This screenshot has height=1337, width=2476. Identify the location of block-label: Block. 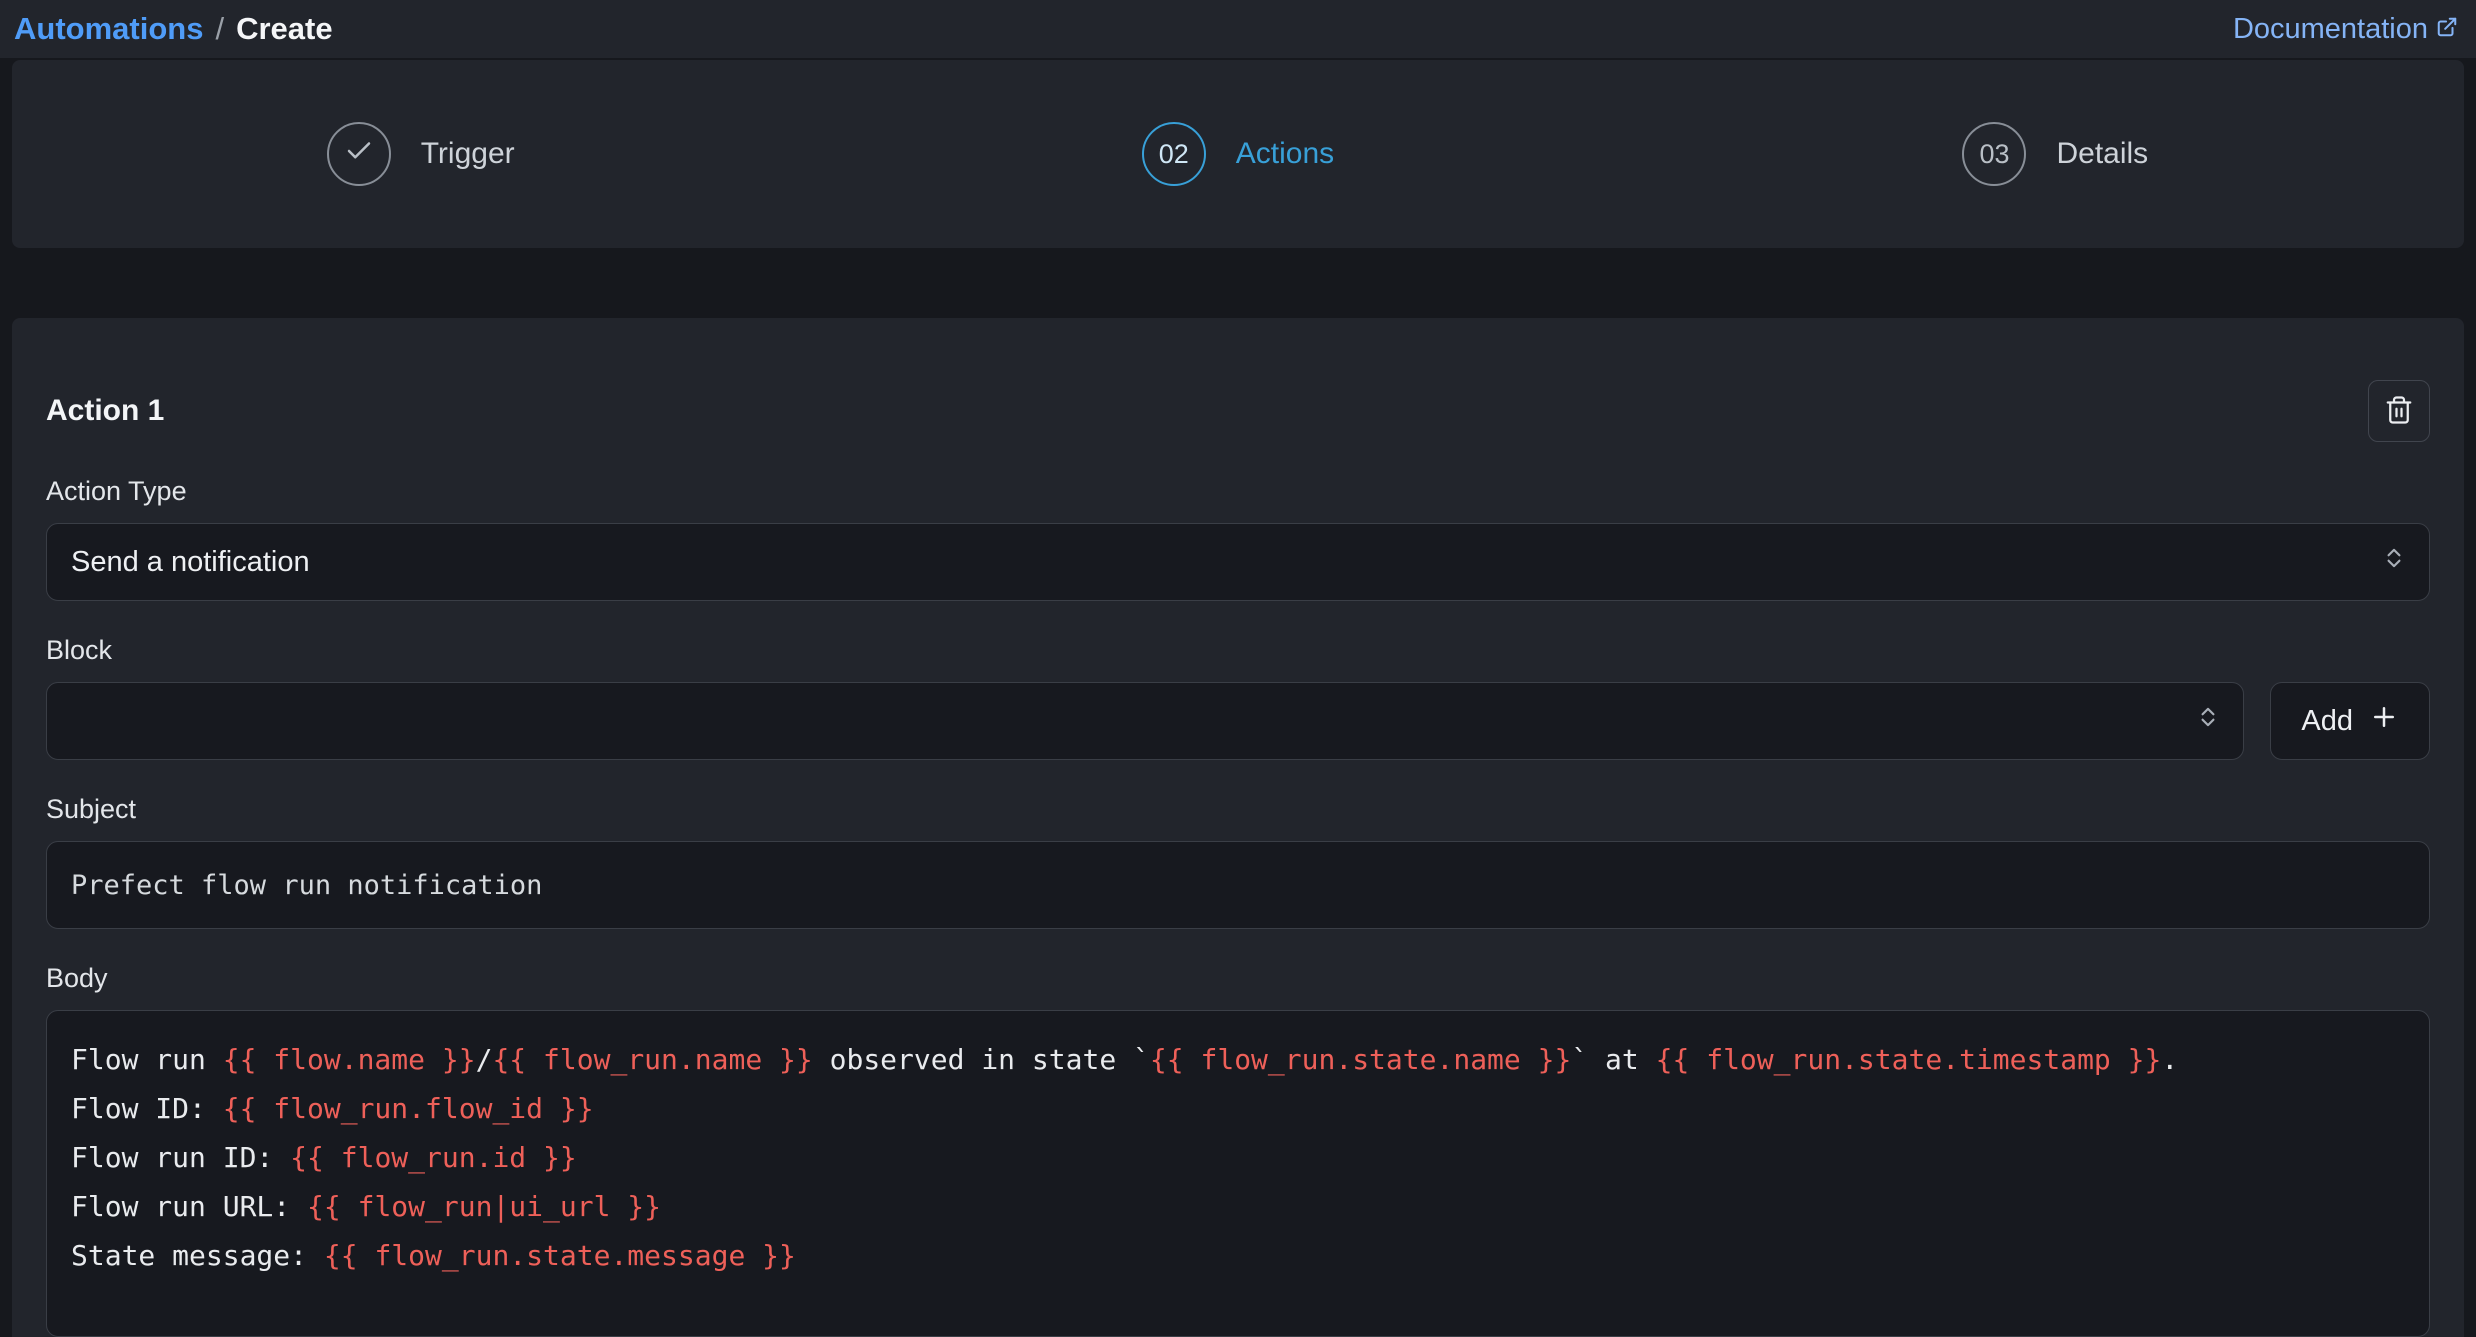
(79, 650).